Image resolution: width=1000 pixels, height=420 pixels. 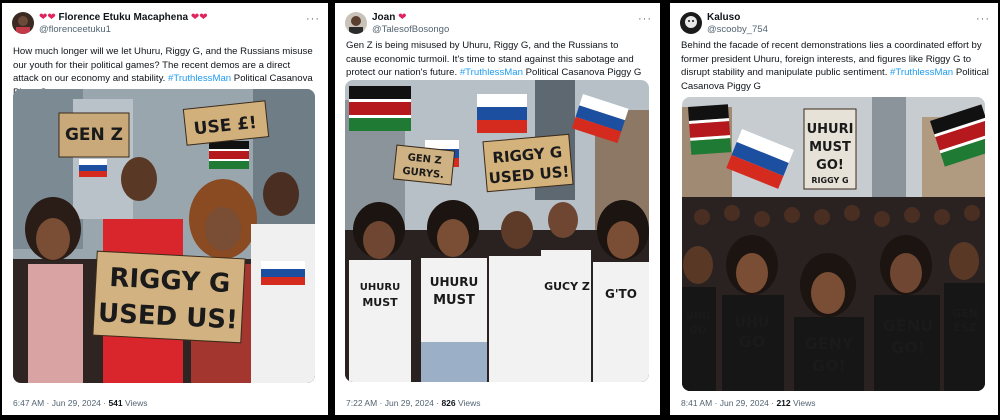 What do you see at coordinates (424, 165) in the screenshot?
I see `protest-sign: GEN Z GURYS.` at bounding box center [424, 165].